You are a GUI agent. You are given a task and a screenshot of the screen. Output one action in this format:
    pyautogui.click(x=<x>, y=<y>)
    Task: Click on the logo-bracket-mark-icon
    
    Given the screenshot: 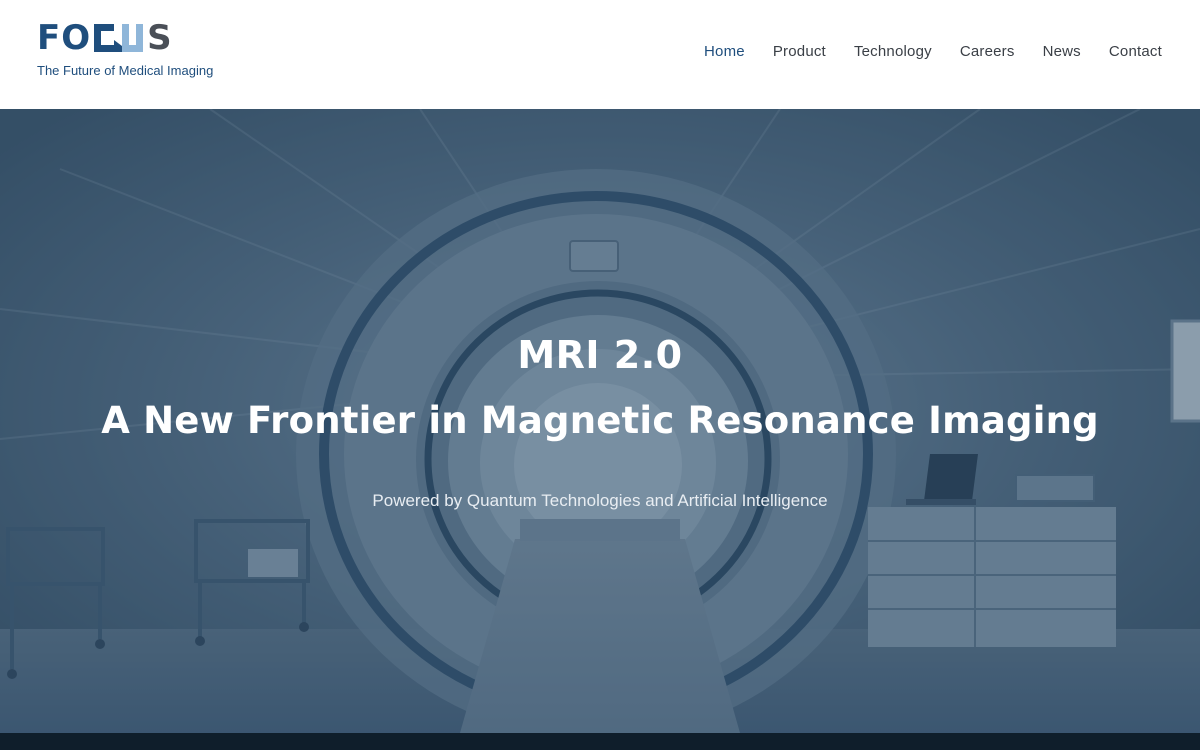 What is the action you would take?
    pyautogui.click(x=119, y=38)
    